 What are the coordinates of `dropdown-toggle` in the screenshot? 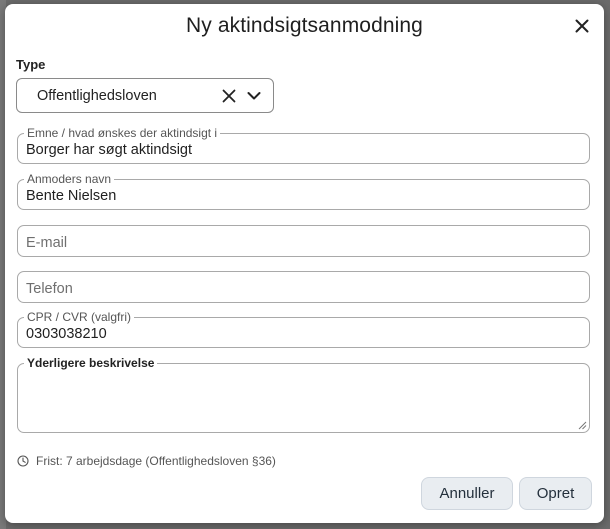 It's located at (254, 96).